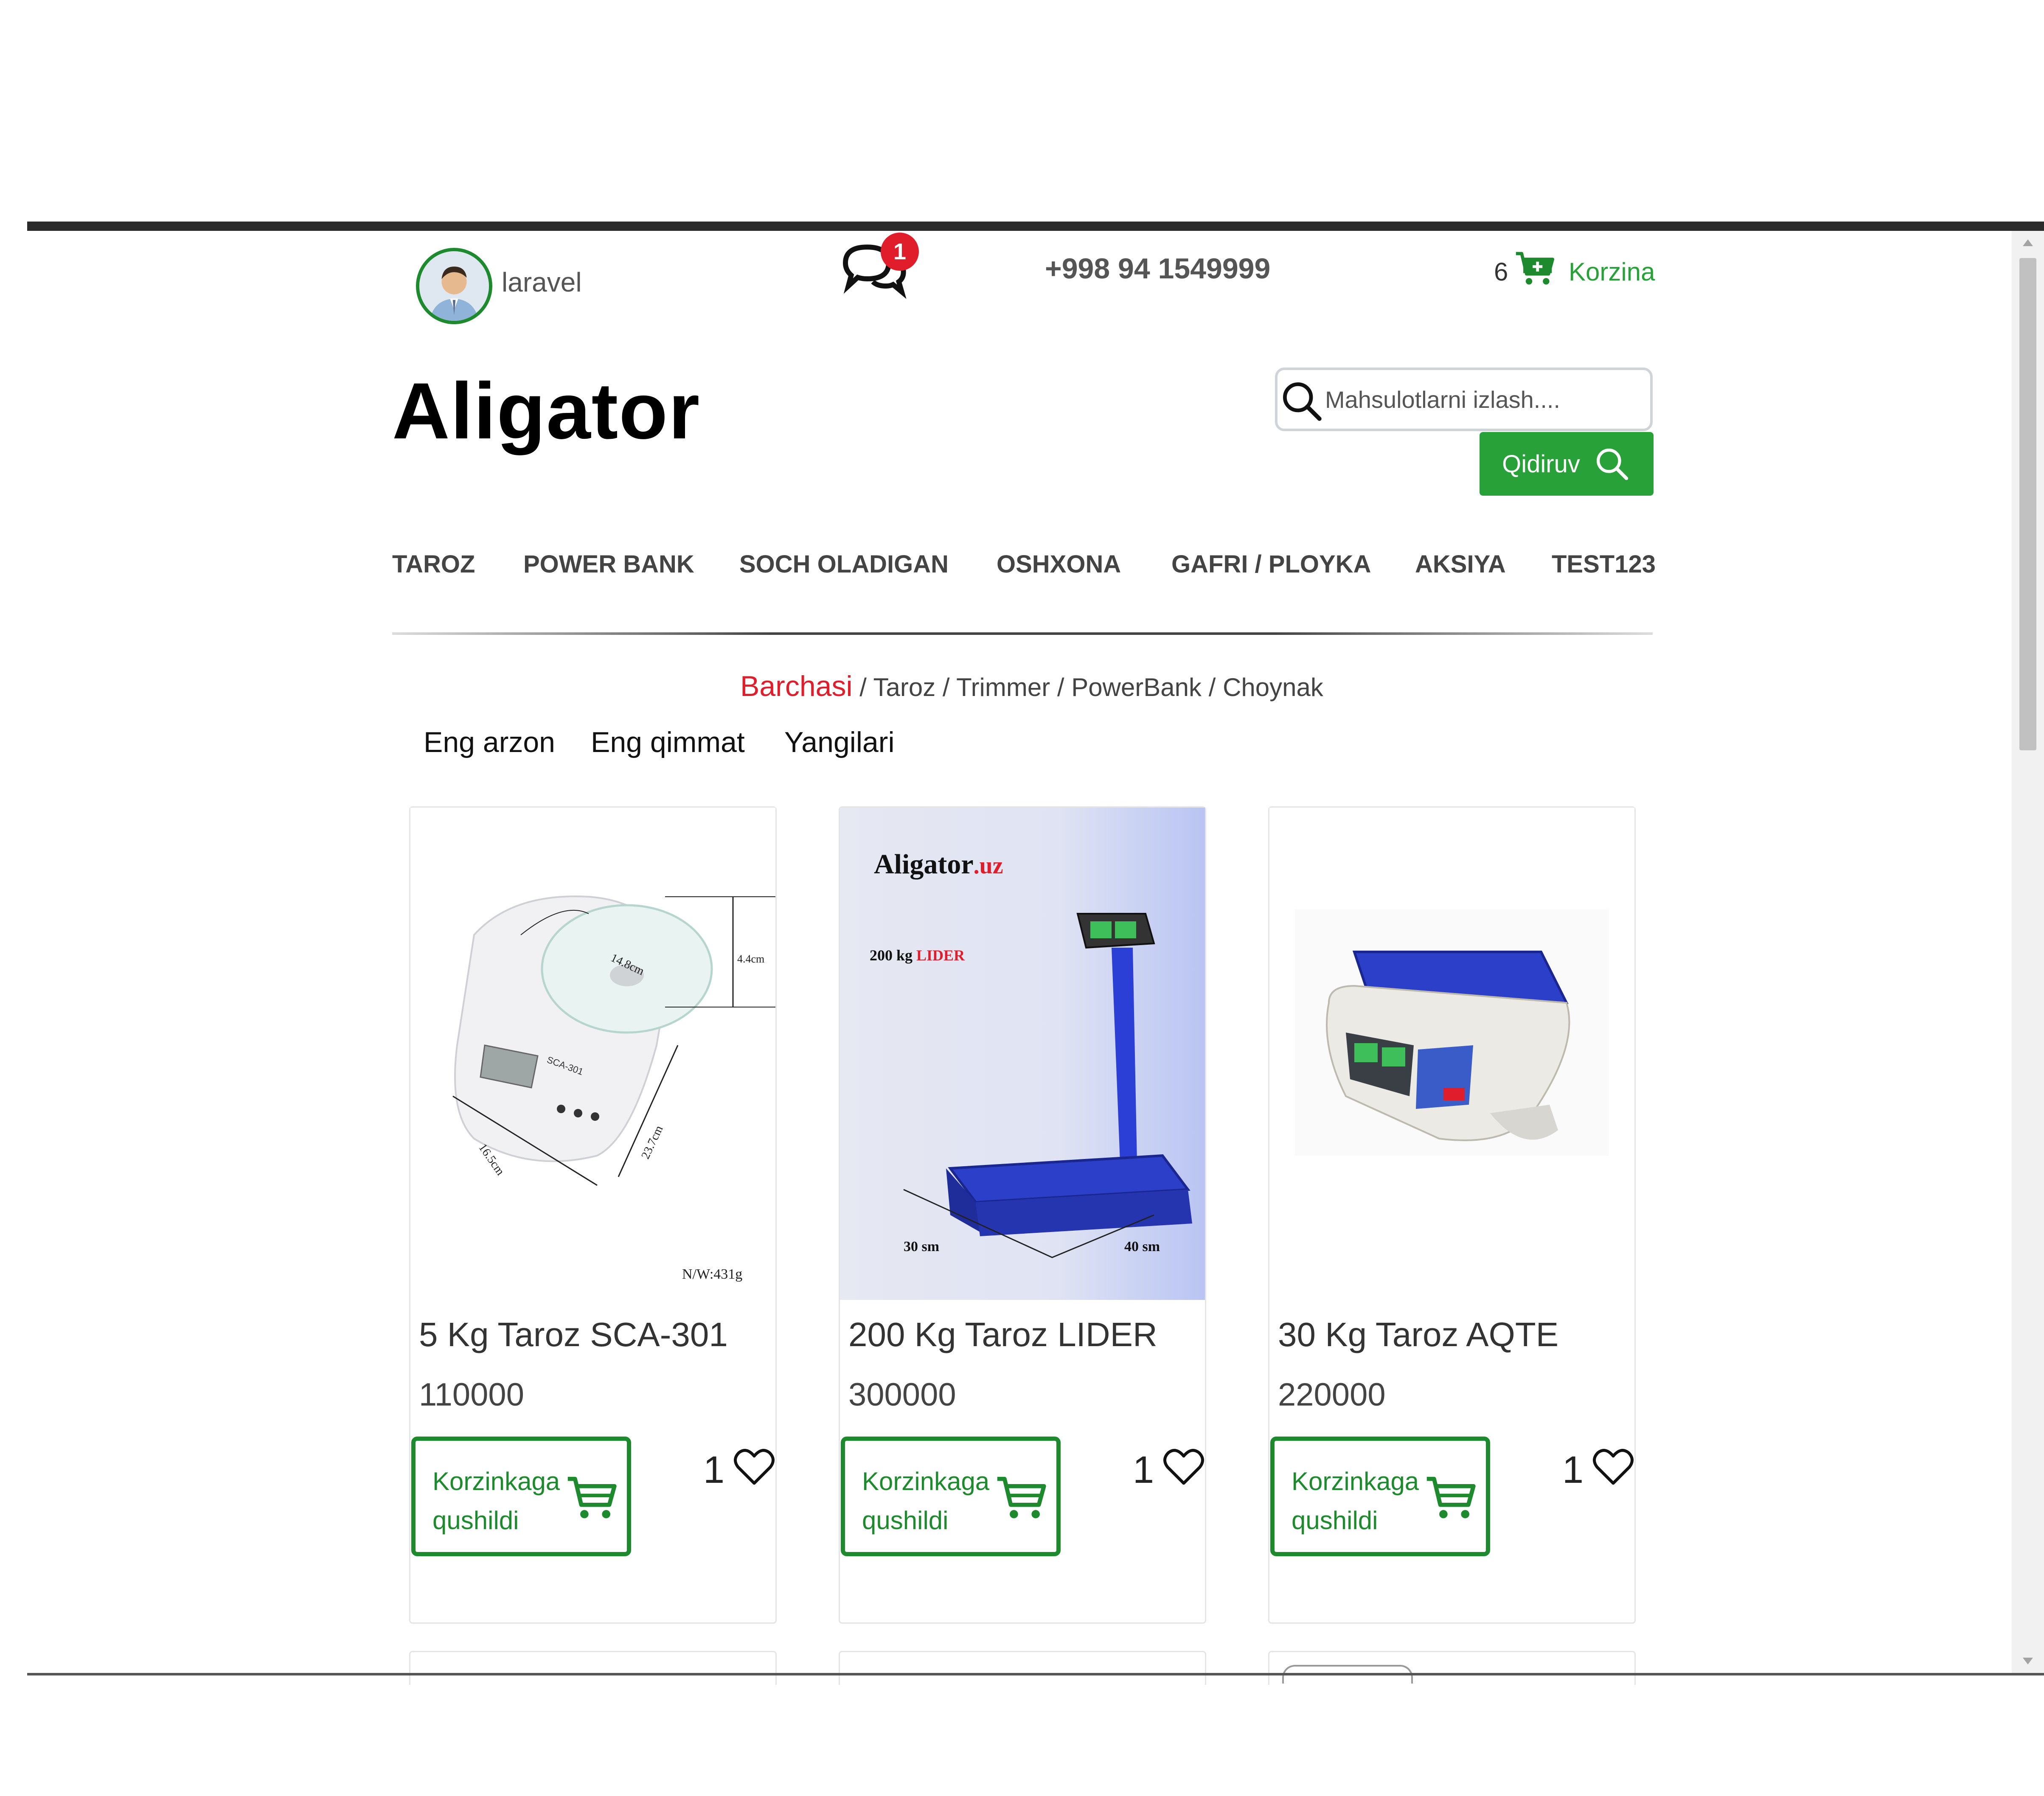 This screenshot has width=2044, height=1796. I want to click on product-price: 300000, so click(902, 1395).